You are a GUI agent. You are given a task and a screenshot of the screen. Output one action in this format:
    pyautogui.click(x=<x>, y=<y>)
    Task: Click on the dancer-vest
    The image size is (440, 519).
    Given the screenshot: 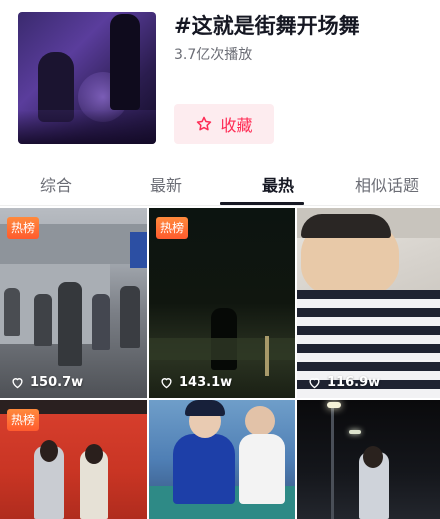 What is the action you would take?
    pyautogui.click(x=204, y=469)
    